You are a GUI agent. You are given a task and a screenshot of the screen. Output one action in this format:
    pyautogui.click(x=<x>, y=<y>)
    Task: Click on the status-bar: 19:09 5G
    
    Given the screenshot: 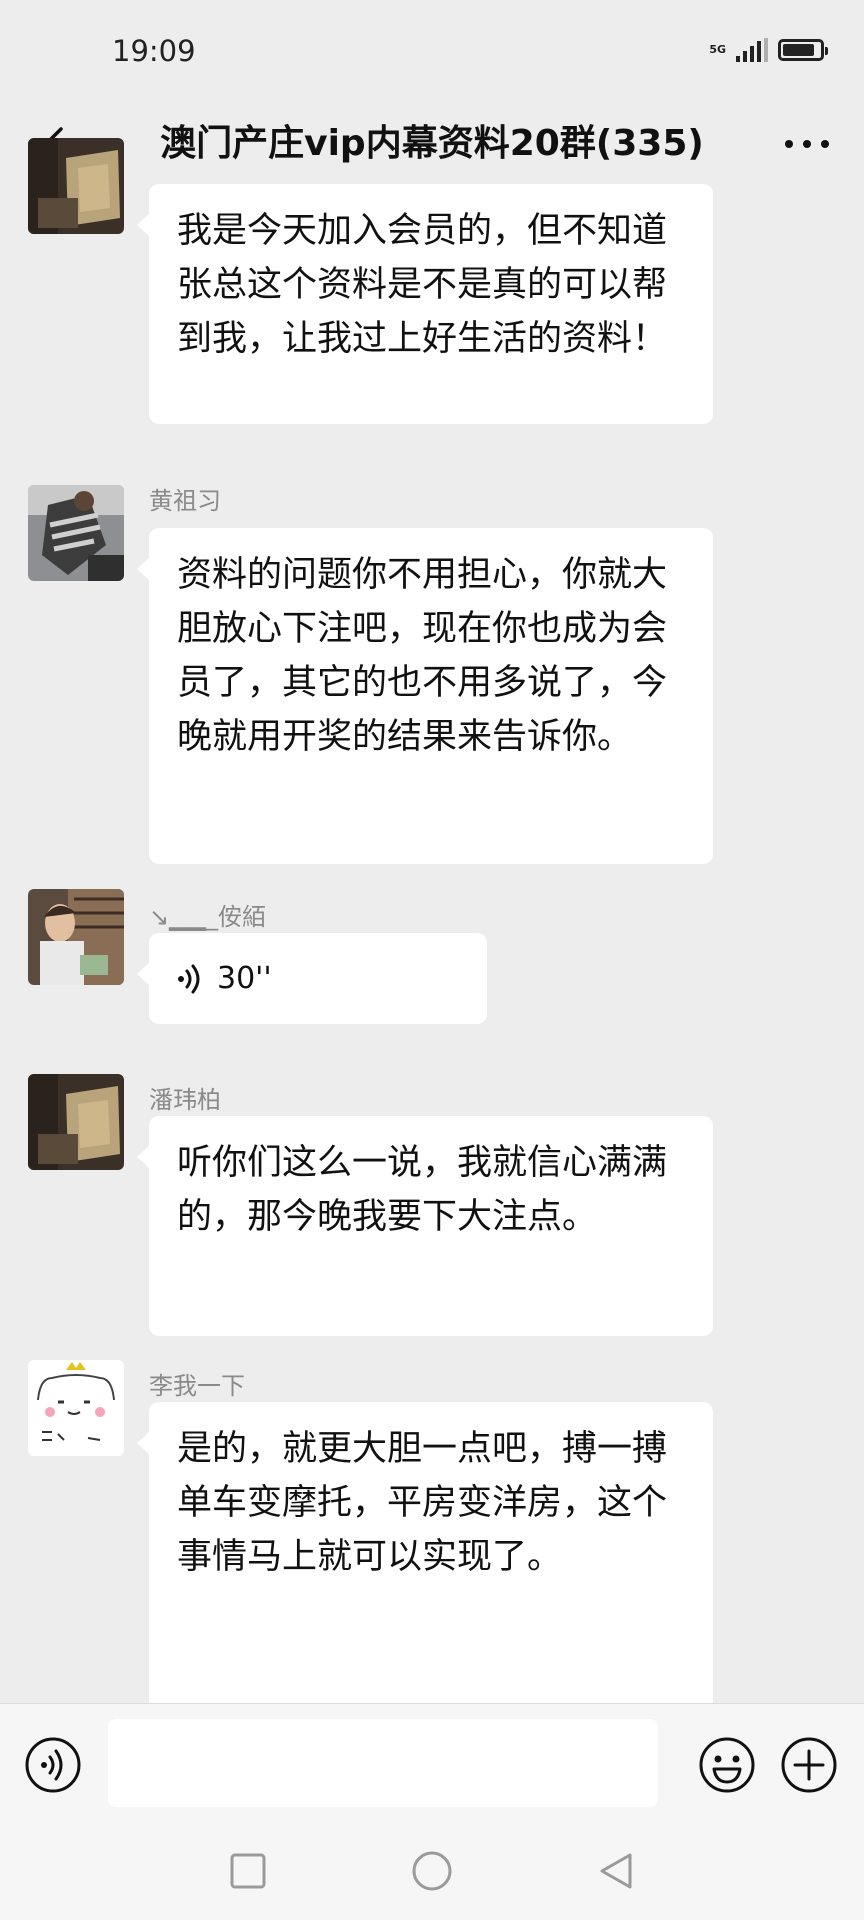 What is the action you would take?
    pyautogui.click(x=432, y=50)
    